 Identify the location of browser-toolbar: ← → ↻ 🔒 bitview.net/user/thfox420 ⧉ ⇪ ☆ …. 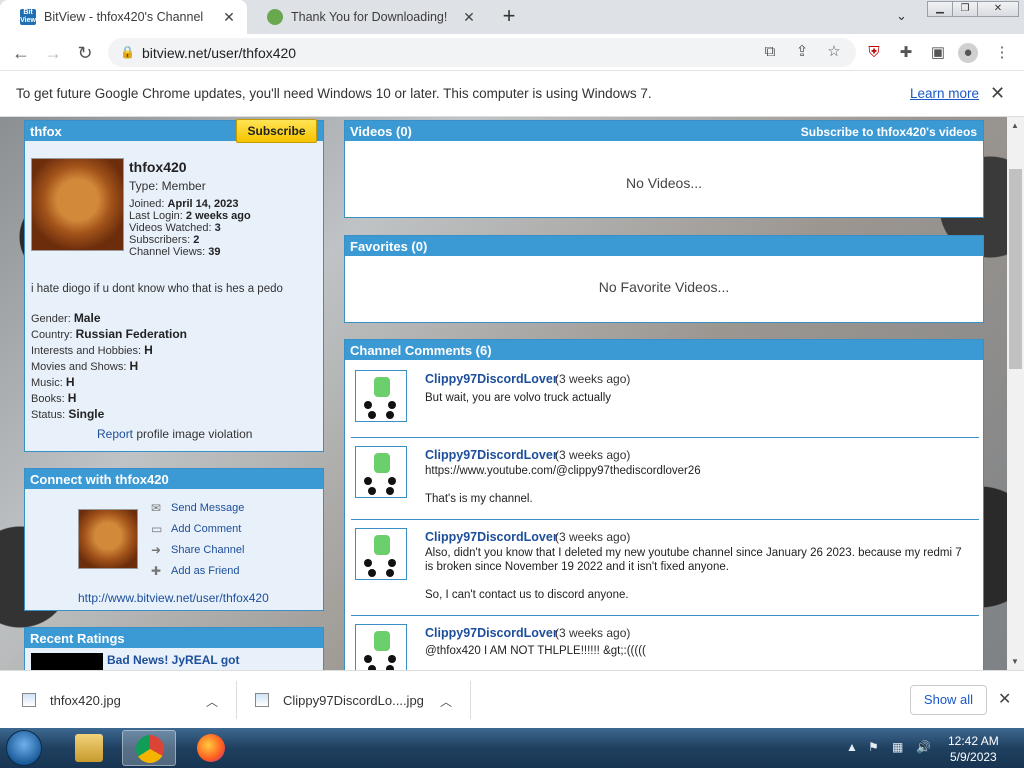
(512, 52).